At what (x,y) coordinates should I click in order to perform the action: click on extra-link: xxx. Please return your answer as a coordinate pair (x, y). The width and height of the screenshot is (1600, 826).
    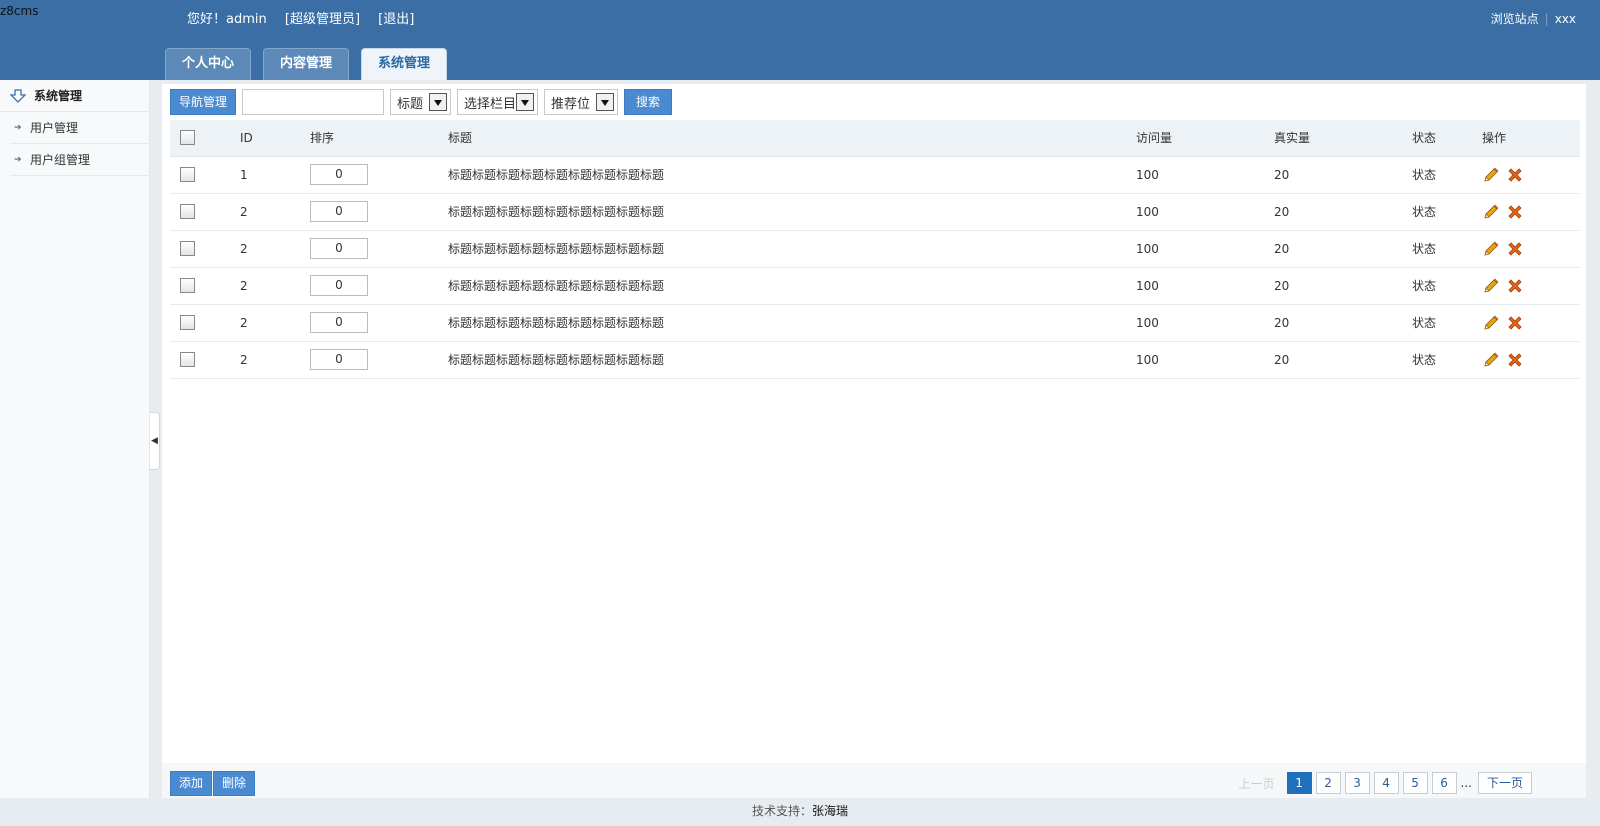
    Looking at the image, I should click on (1565, 19).